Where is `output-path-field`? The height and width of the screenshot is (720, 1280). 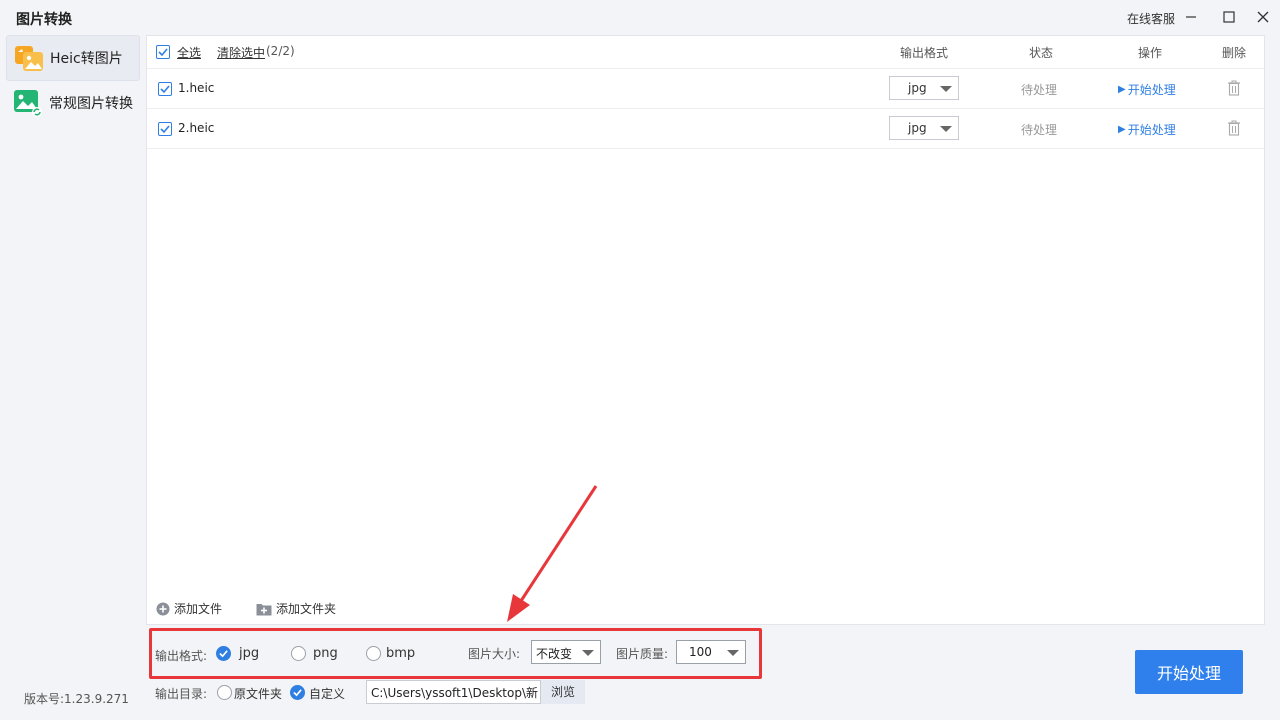 output-path-field is located at coordinates (453, 692).